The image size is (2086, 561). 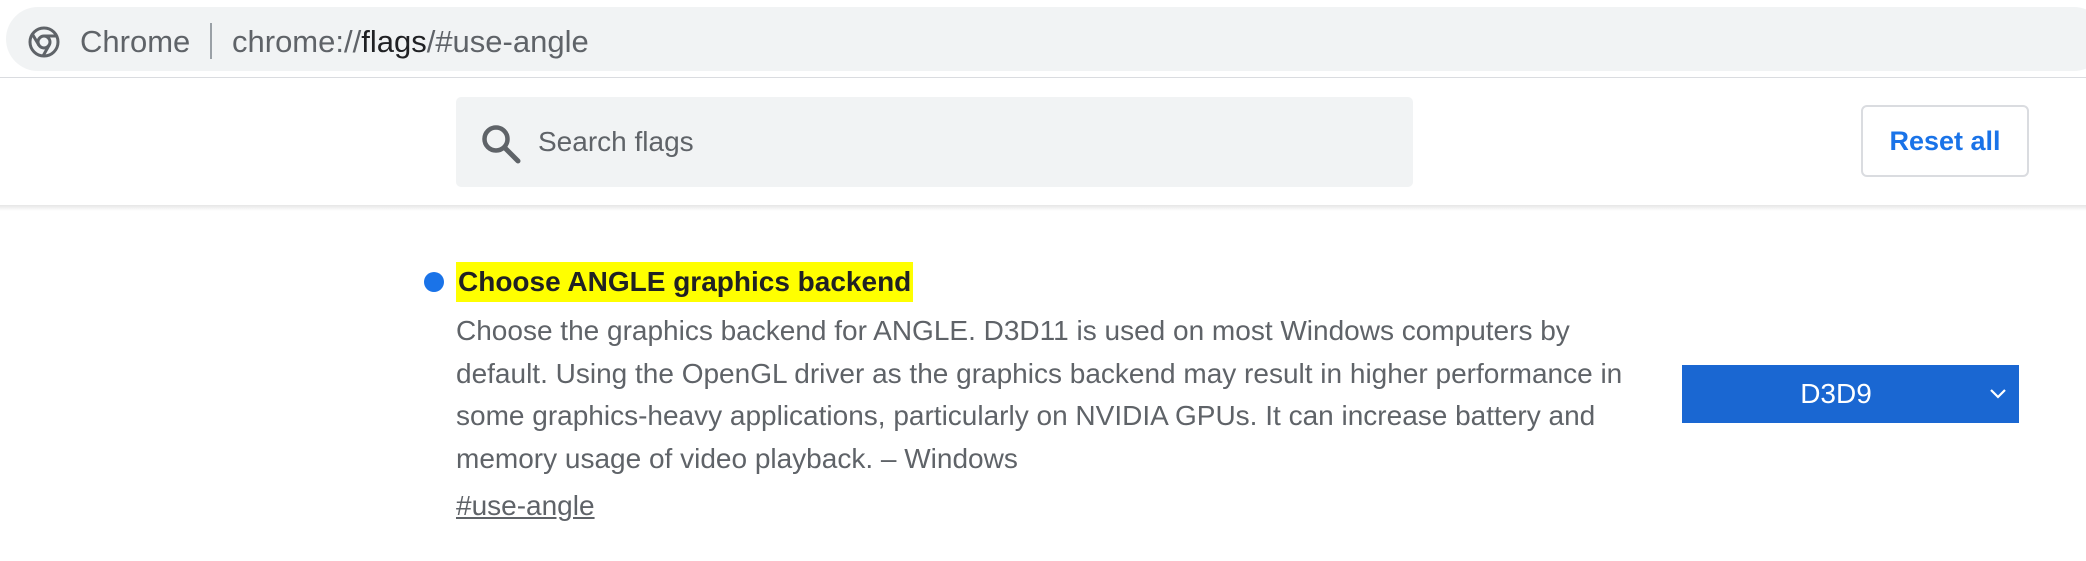 I want to click on header-shadow, so click(x=1043, y=208).